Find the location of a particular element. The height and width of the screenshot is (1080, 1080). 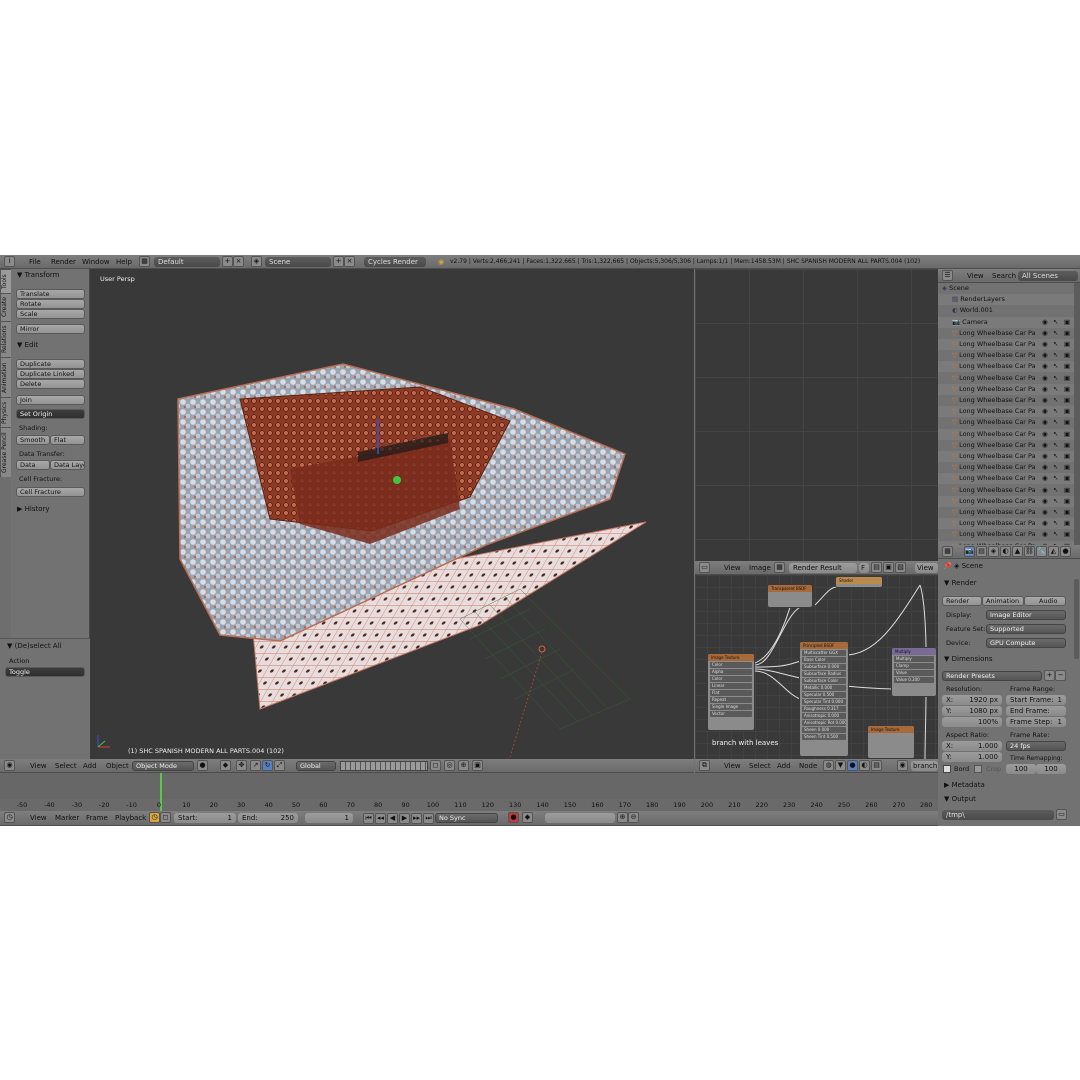

timeline-menu-frame: Frame is located at coordinates (97, 818).